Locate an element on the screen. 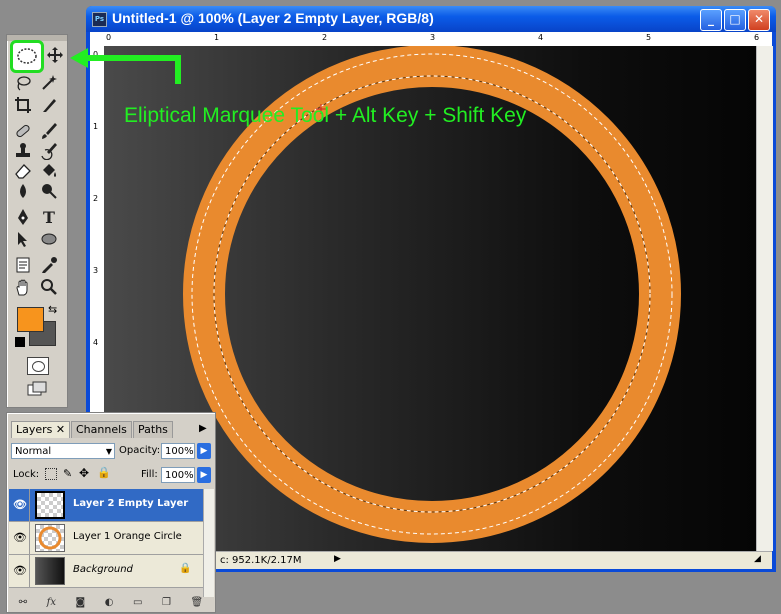 This screenshot has width=781, height=614. clone-stamp-tool-button is located at coordinates (23, 151).